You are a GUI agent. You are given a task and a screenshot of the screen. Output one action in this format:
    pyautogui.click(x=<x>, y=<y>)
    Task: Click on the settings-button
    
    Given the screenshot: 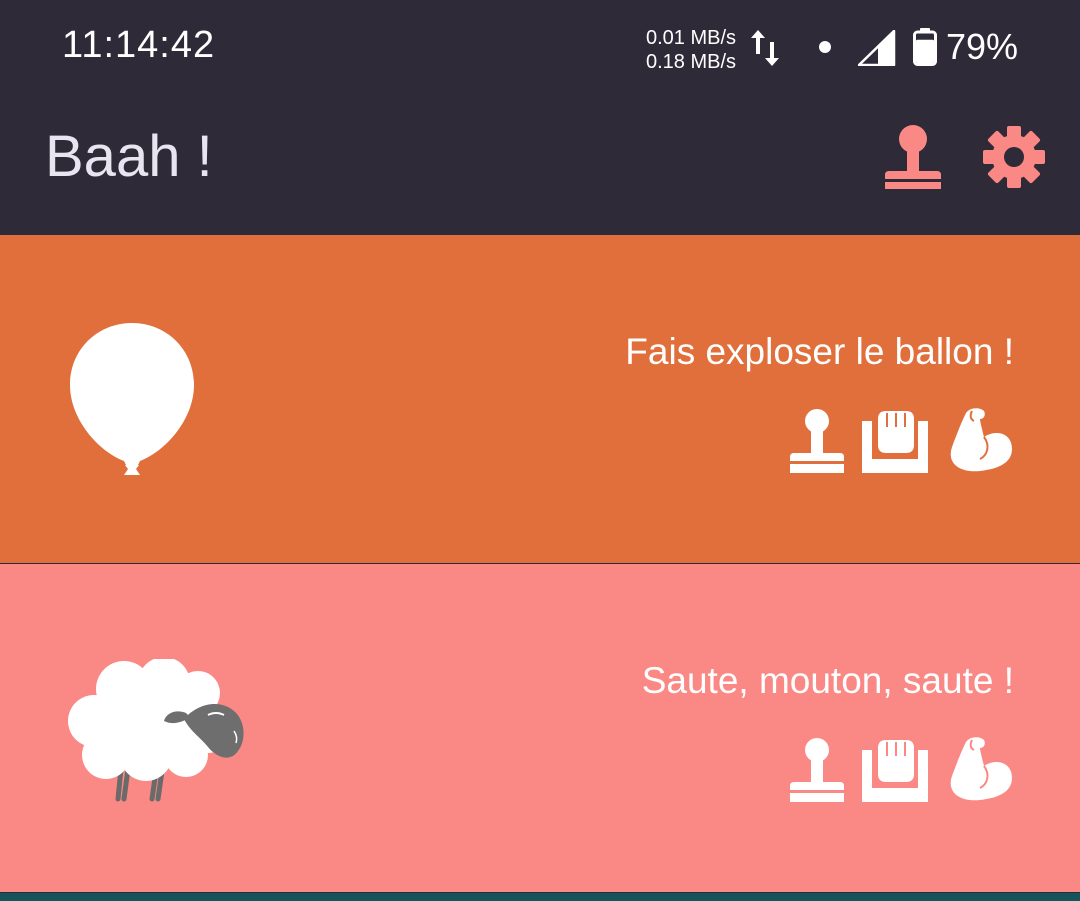 What is the action you would take?
    pyautogui.click(x=1014, y=157)
    